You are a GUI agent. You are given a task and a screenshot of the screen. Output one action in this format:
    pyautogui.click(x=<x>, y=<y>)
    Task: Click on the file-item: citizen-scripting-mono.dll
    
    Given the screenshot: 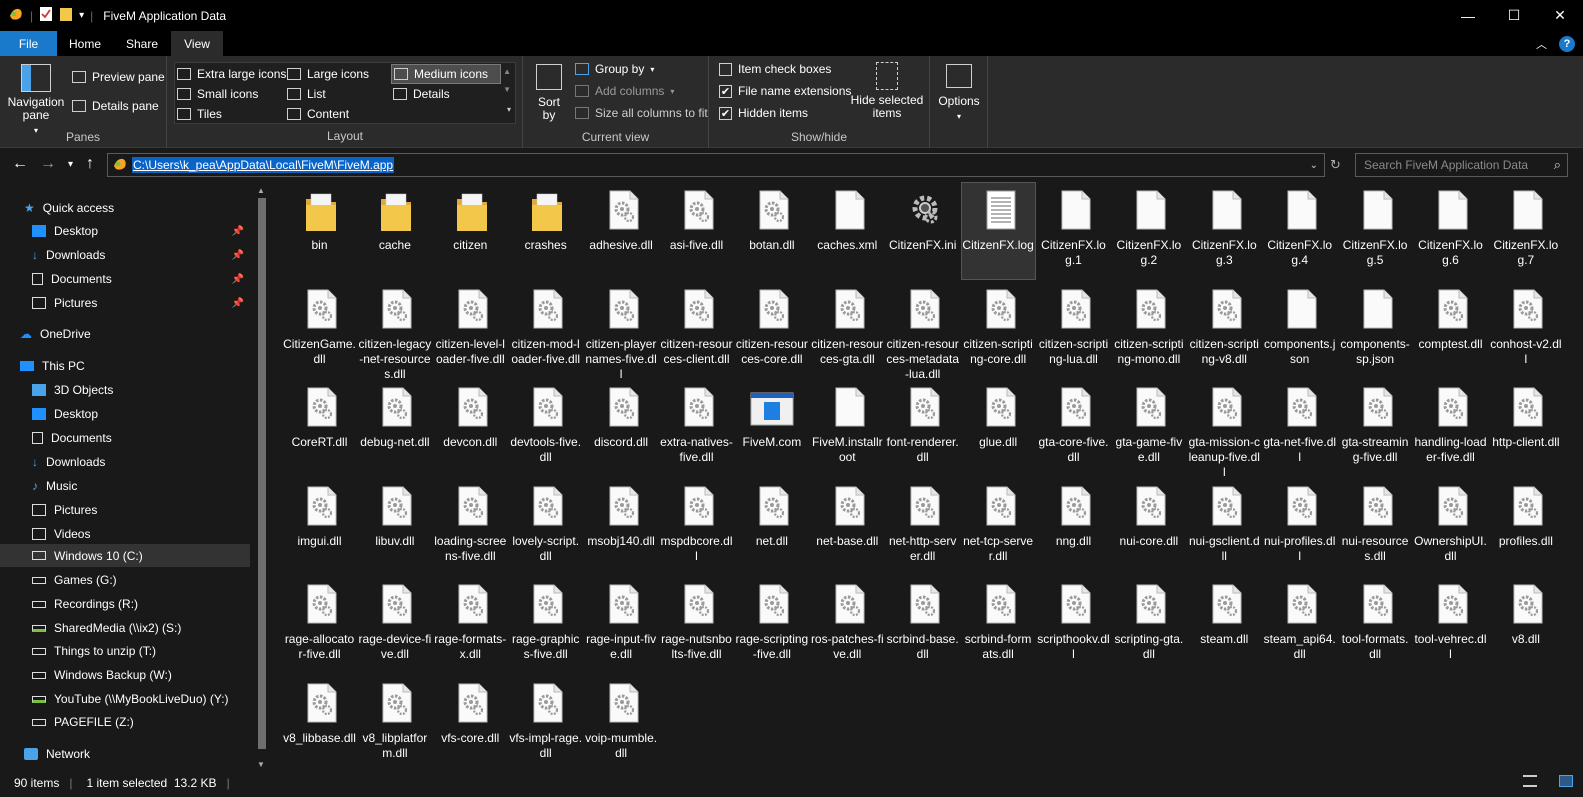 What is the action you would take?
    pyautogui.click(x=1148, y=330)
    